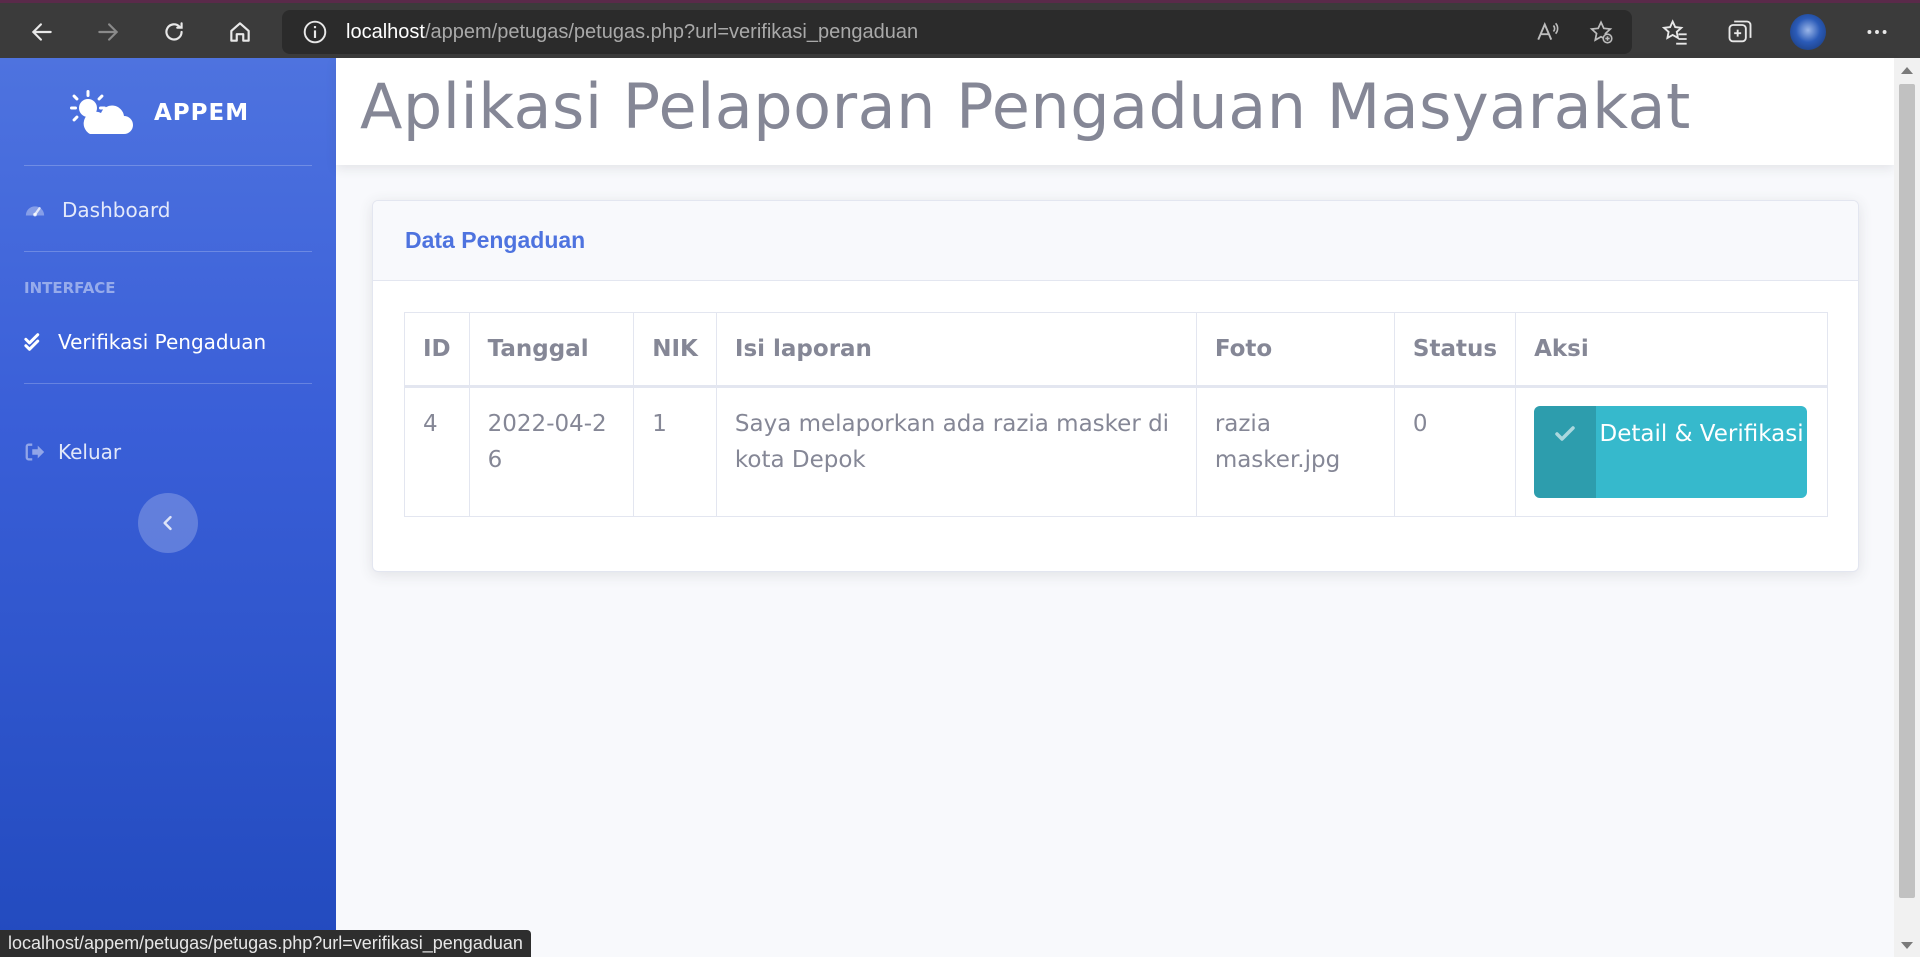 The height and width of the screenshot is (957, 1920). Describe the element at coordinates (1671, 350) in the screenshot. I see `column-header-aksi: Aksi` at that location.